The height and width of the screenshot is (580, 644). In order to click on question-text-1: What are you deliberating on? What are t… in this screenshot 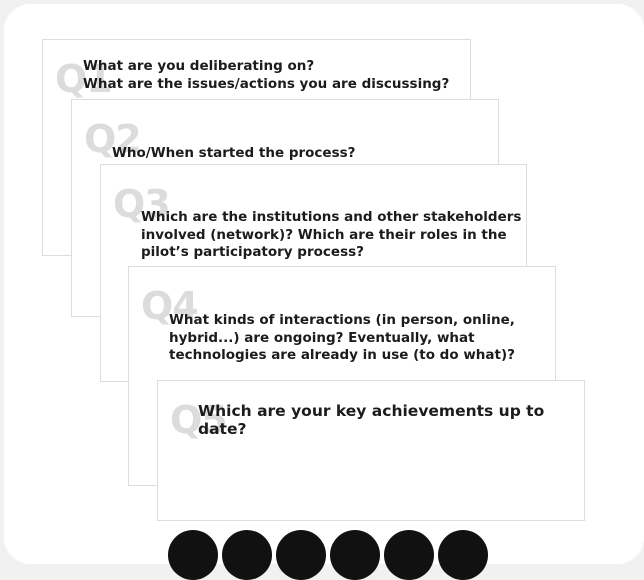, I will do `click(266, 75)`.